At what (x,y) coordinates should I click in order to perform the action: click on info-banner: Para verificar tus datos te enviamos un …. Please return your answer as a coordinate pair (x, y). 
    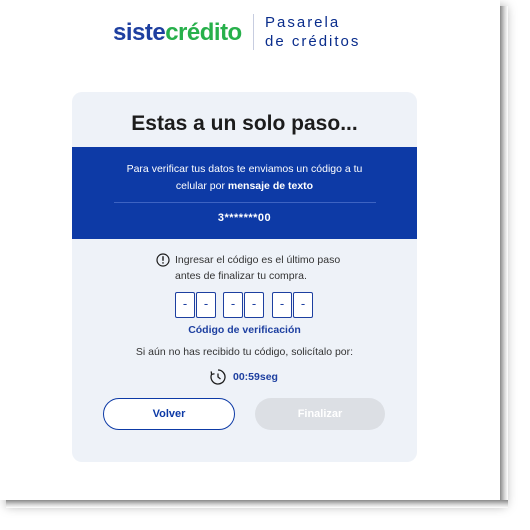
    Looking at the image, I should click on (244, 193).